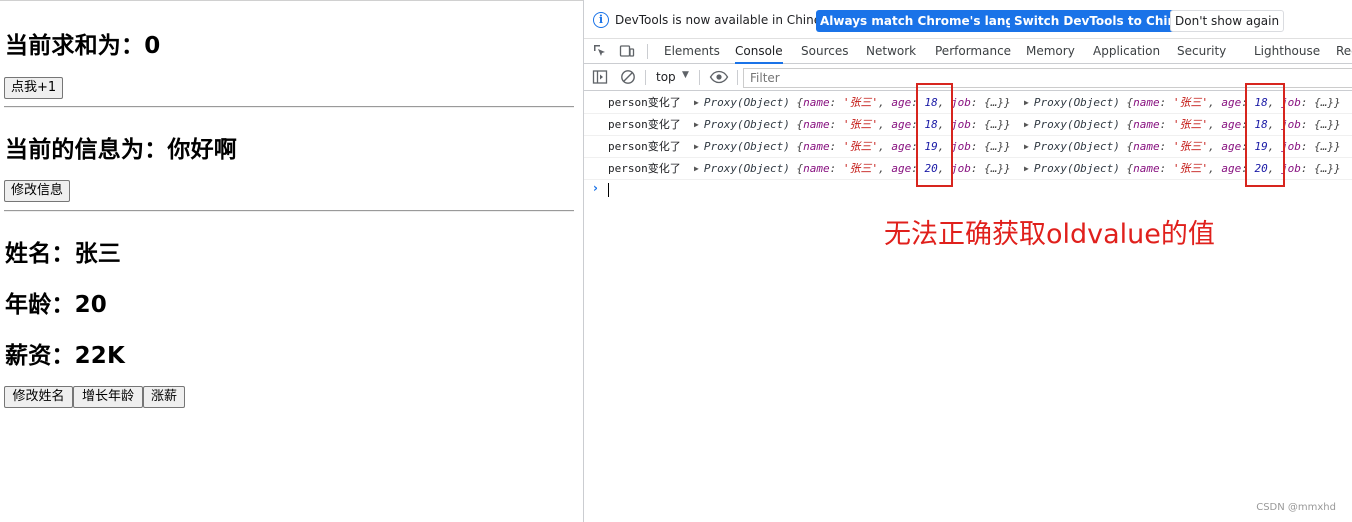 The image size is (1352, 522). Describe the element at coordinates (1050, 51) in the screenshot. I see `tab-memory: Memory` at that location.